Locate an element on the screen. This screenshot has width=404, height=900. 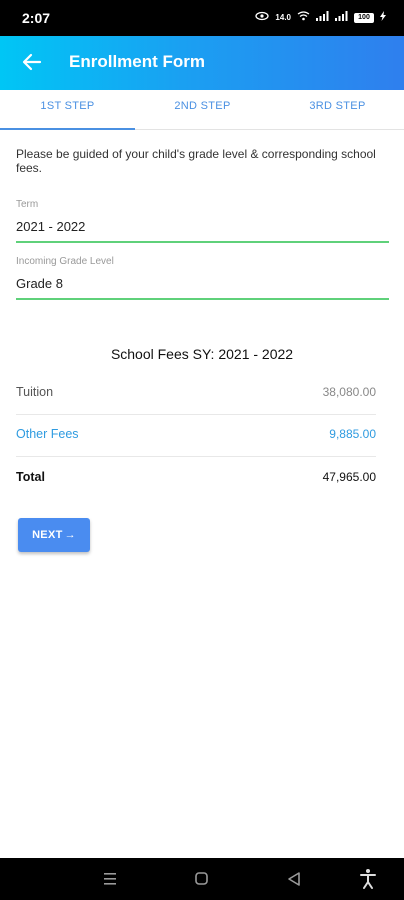
grade-level-value: Grade 8 is located at coordinates (202, 283).